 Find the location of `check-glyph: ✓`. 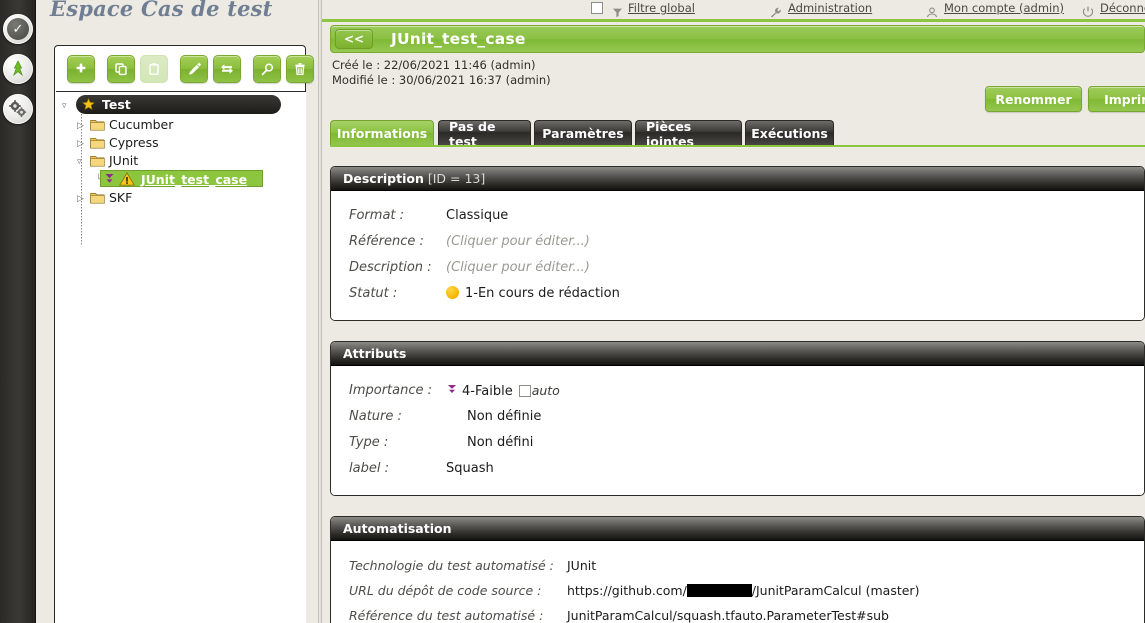

check-glyph: ✓ is located at coordinates (18, 29).